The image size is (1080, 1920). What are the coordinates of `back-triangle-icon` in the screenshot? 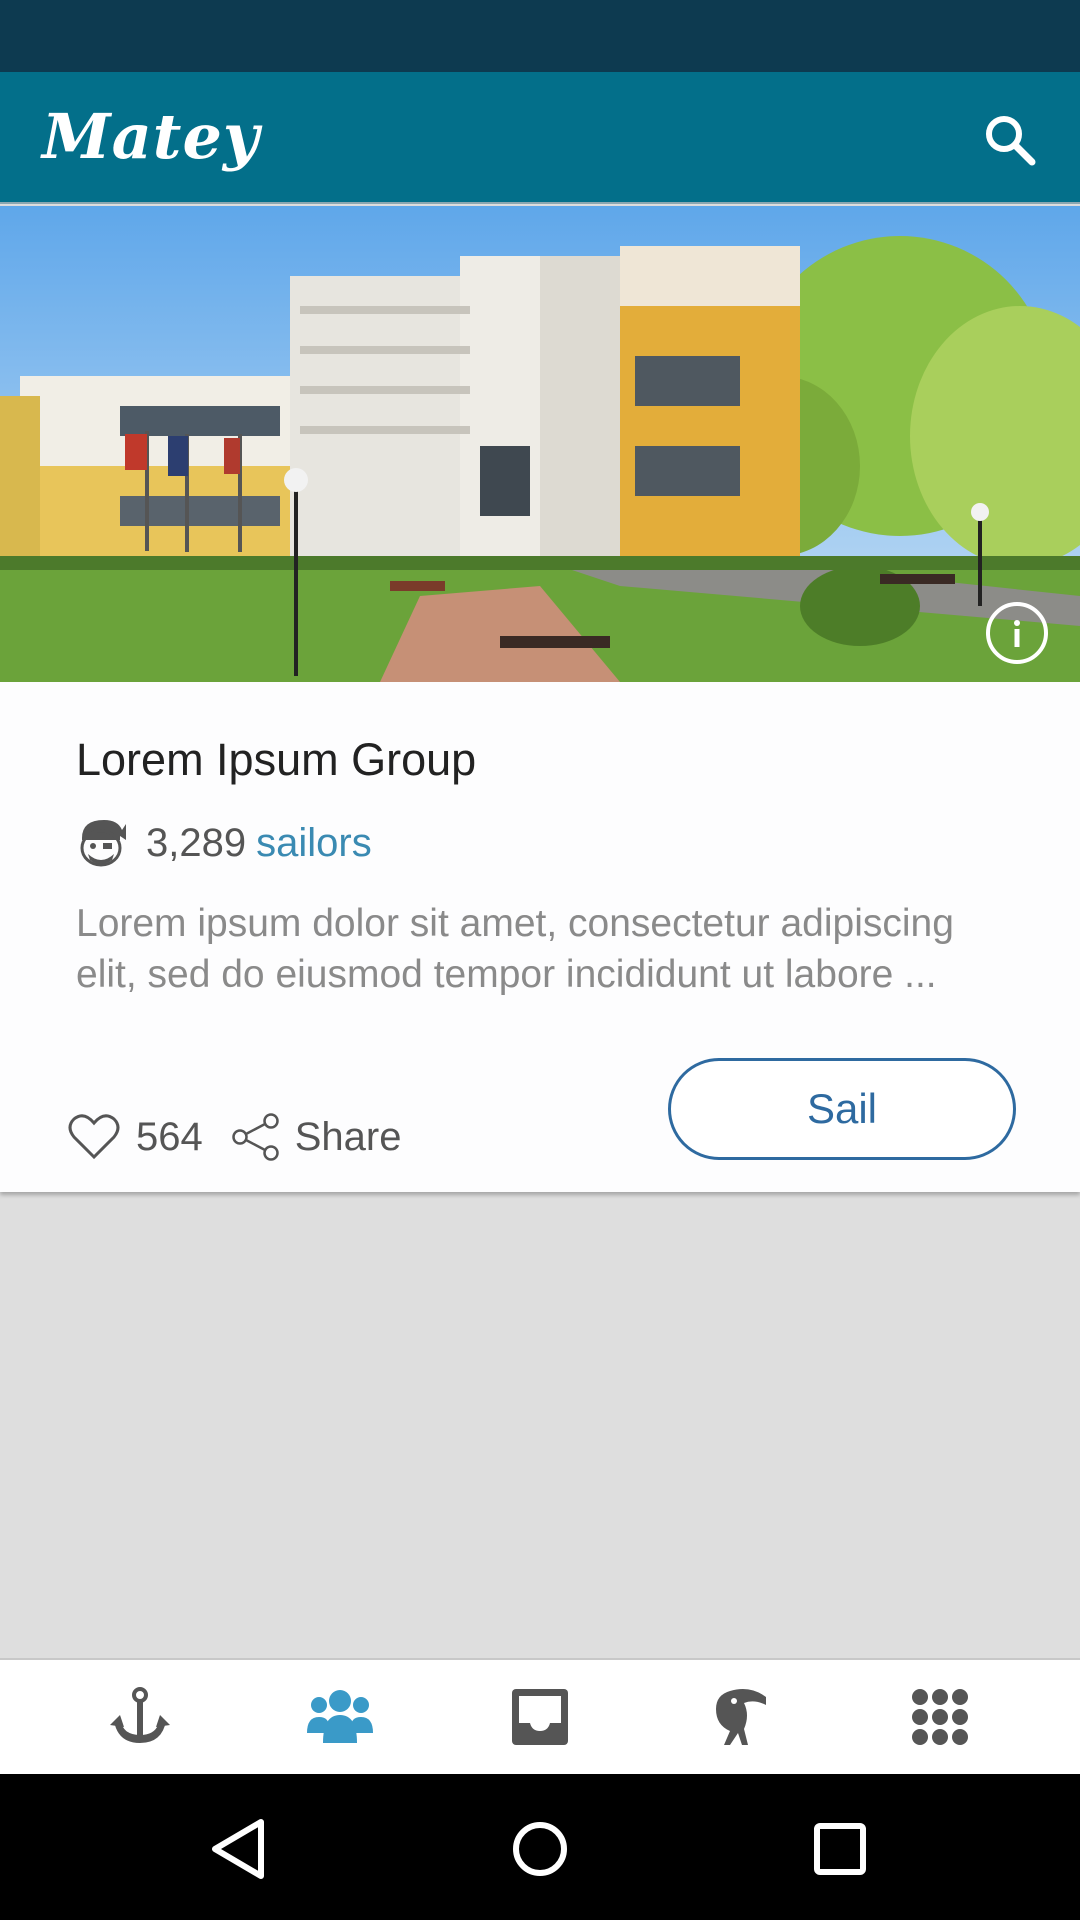 It's located at (238, 1849).